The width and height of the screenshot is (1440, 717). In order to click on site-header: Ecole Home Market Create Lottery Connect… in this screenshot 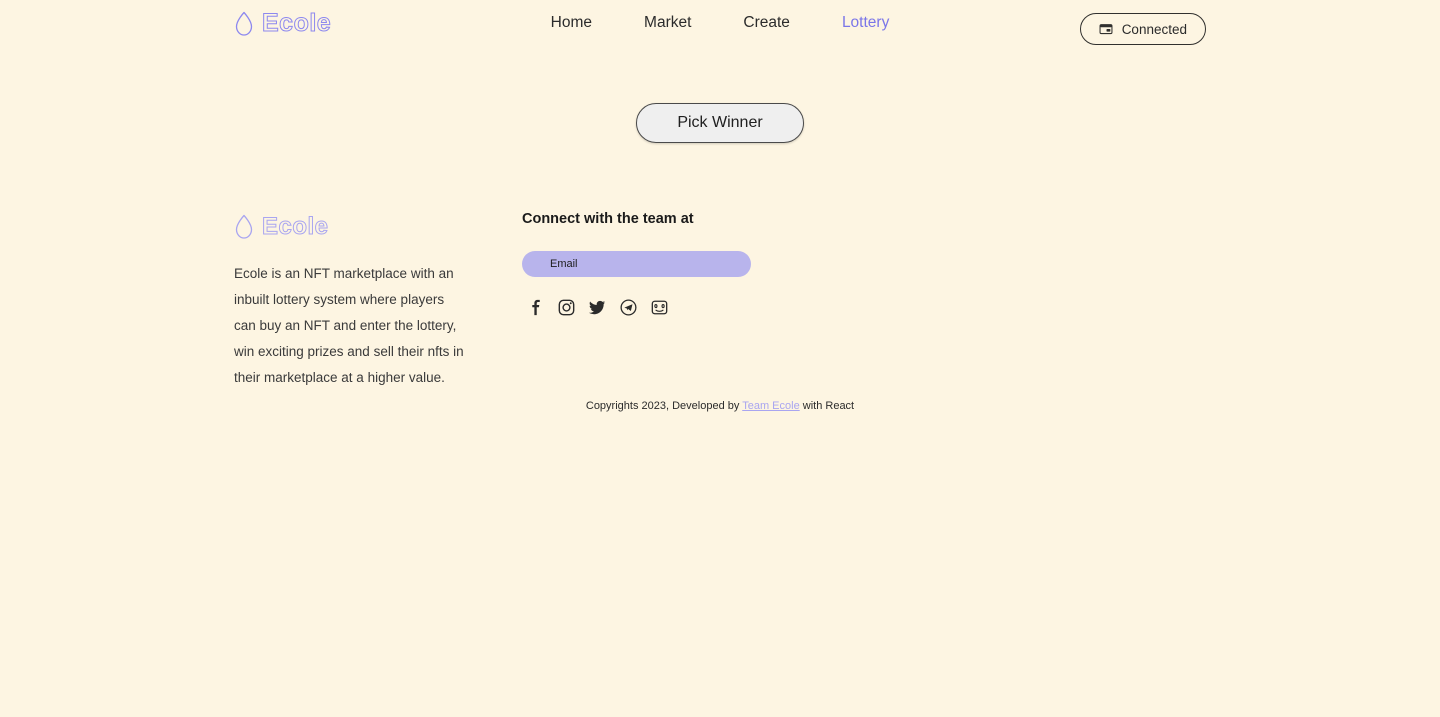, I will do `click(720, 27)`.